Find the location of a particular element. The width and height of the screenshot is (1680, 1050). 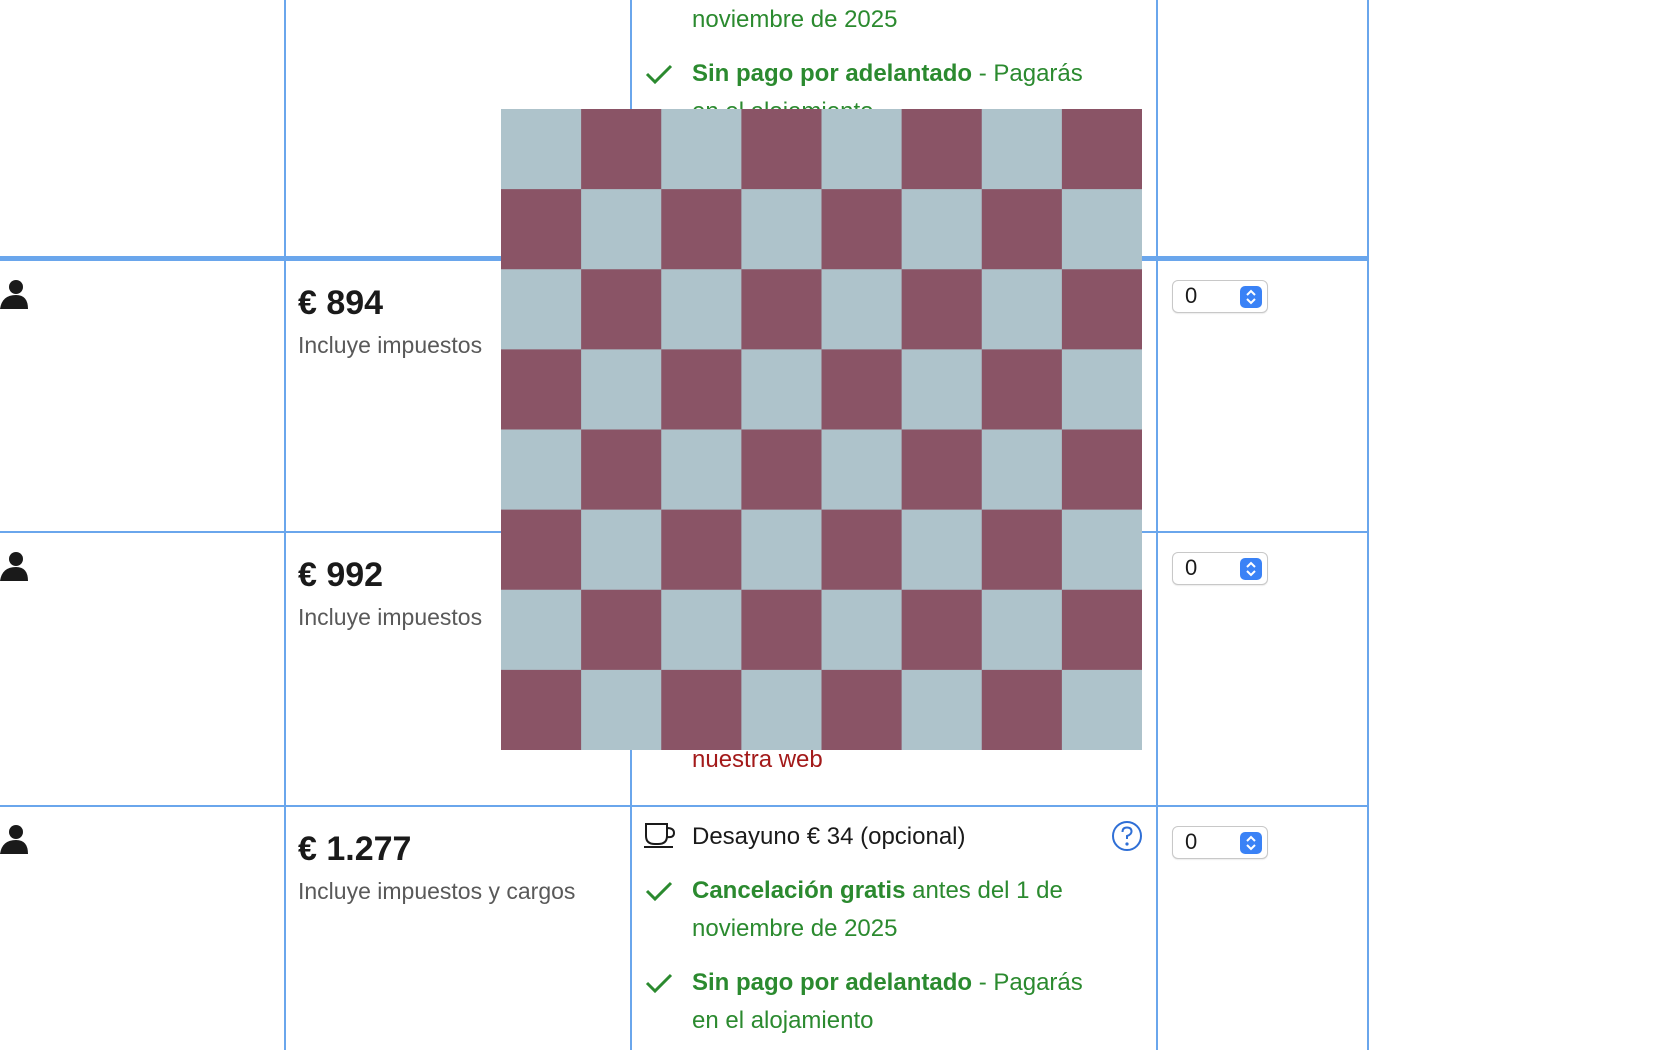

top-prepay-bold: Sin pago por adelantado is located at coordinates (832, 73).